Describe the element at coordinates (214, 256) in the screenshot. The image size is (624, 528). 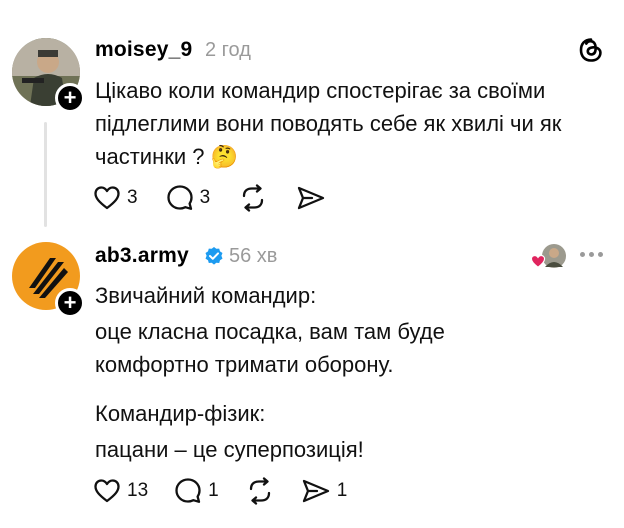
I see `verified-badge-icon` at that location.